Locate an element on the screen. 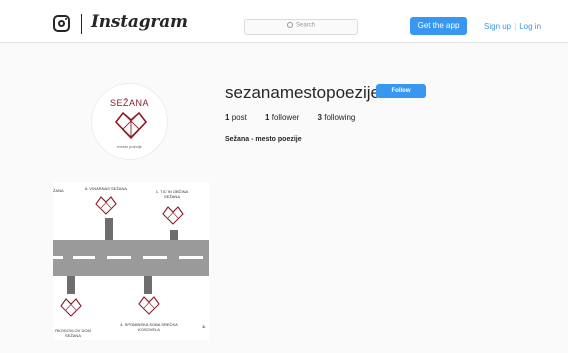 This screenshot has width=568, height=353. post-label: ŽANA is located at coordinates (58, 190).